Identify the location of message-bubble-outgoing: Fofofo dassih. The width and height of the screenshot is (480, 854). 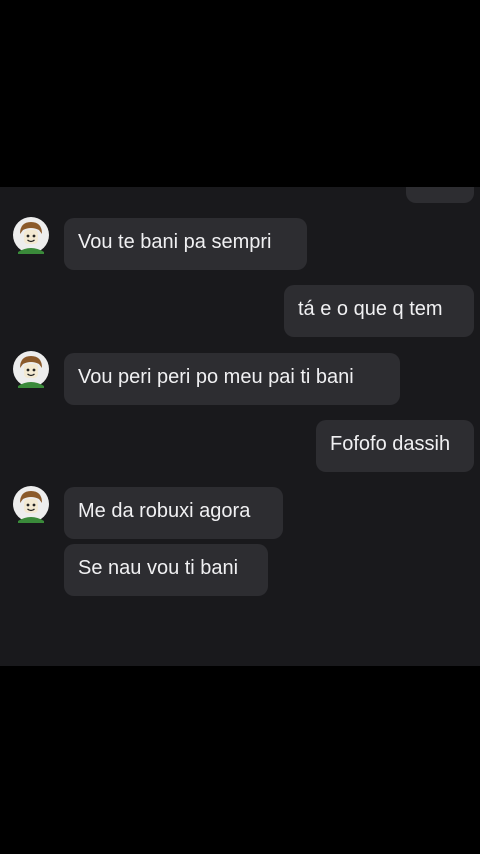
(395, 446).